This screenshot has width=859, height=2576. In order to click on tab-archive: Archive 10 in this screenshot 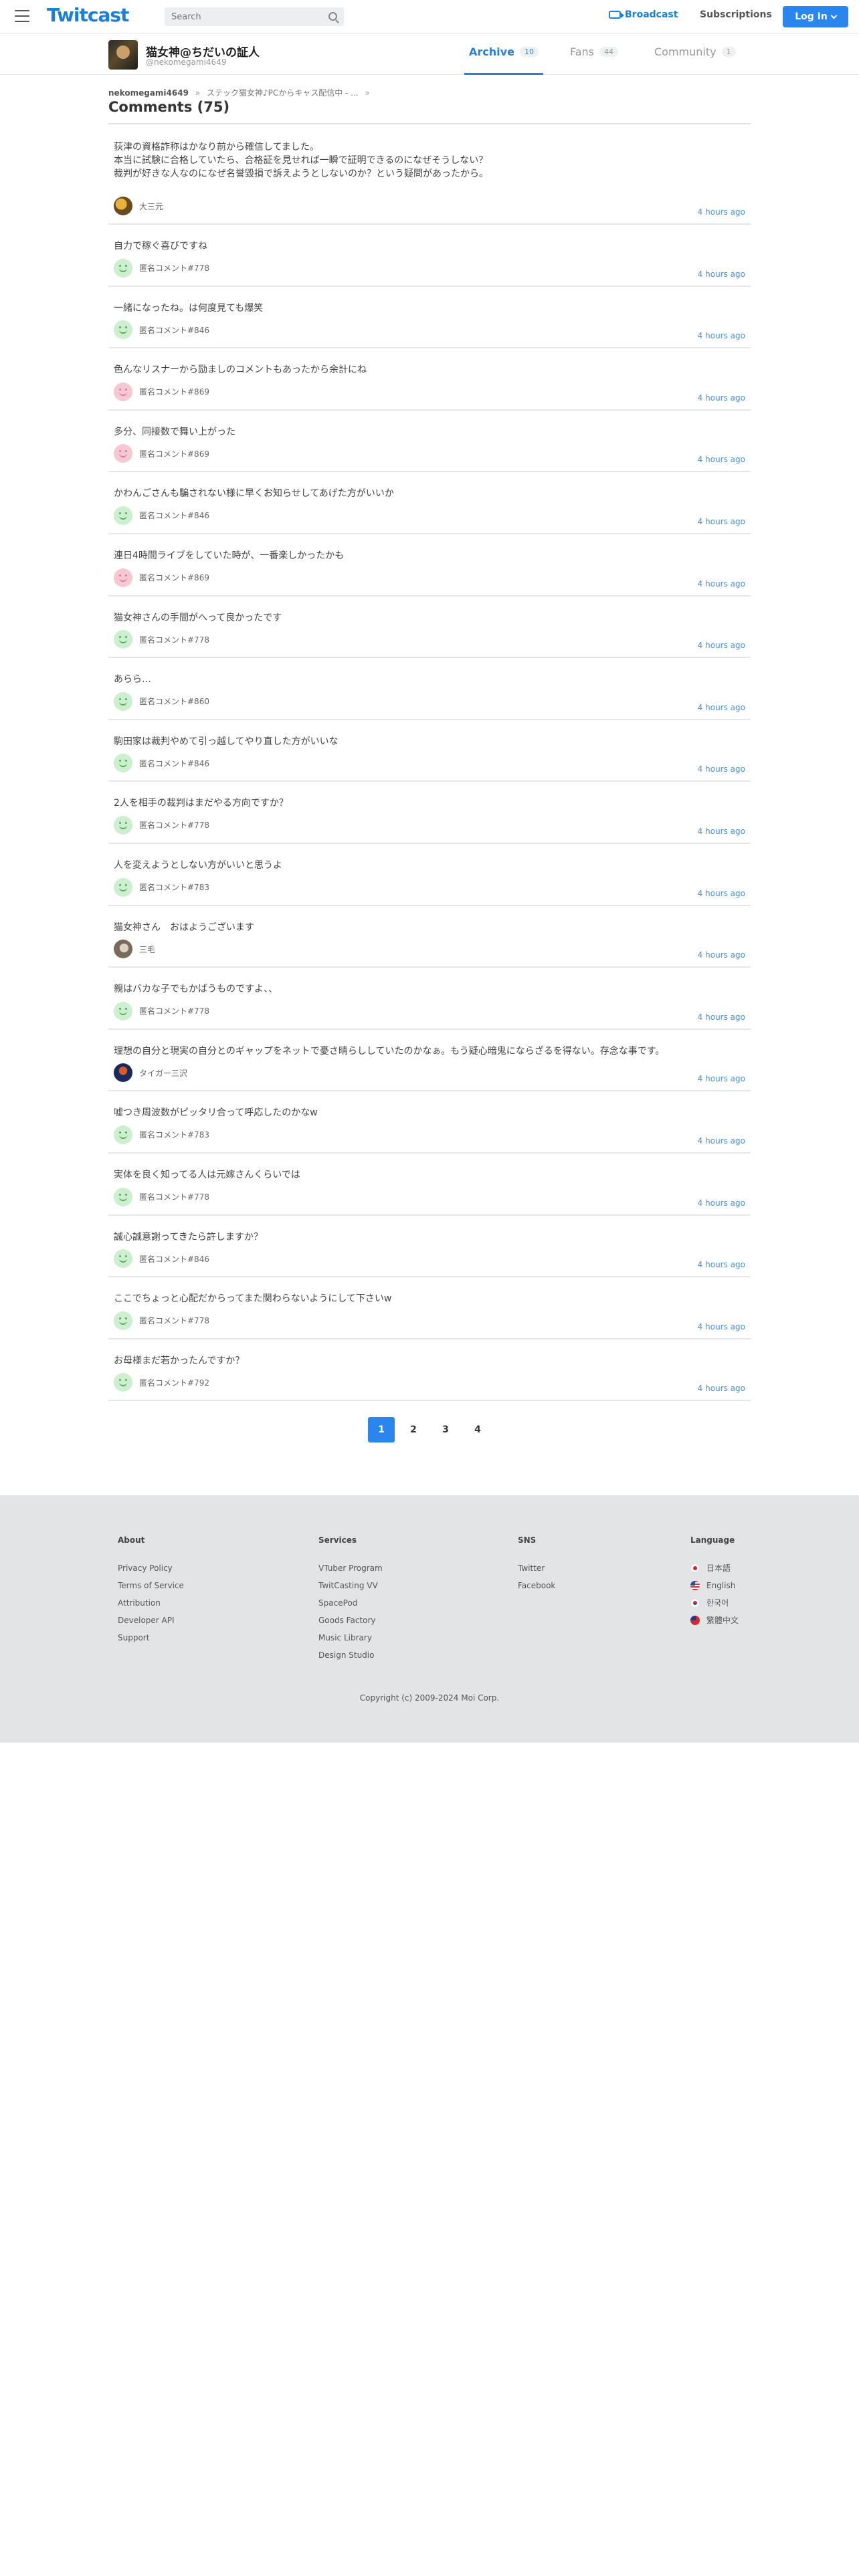, I will do `click(504, 60)`.